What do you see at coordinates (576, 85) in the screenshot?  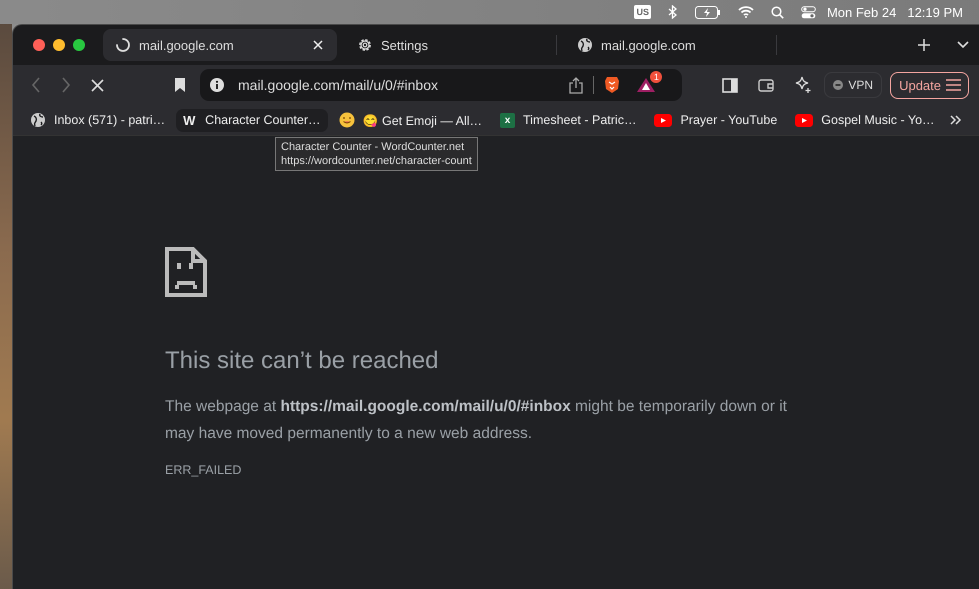 I see `share-icon` at bounding box center [576, 85].